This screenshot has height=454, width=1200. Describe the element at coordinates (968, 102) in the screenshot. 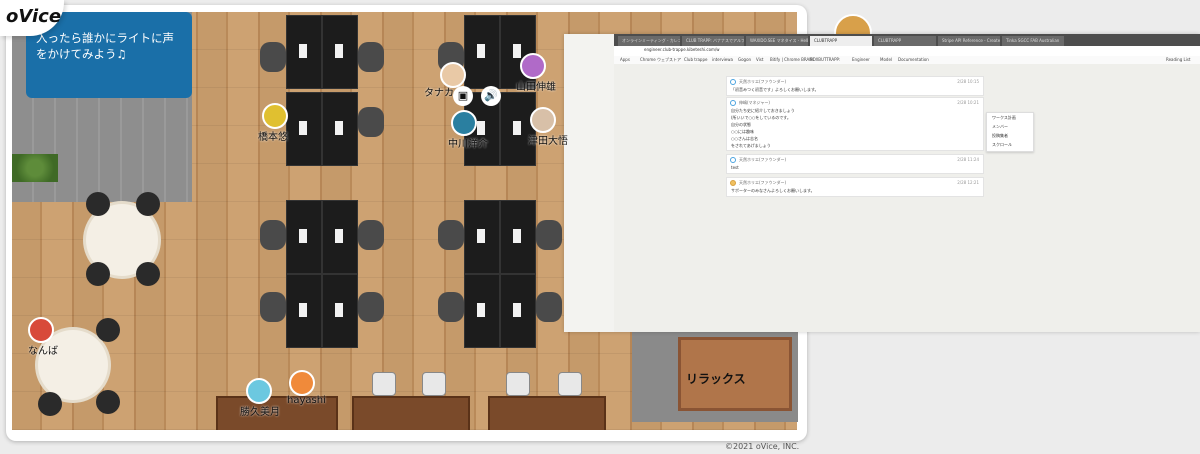

I see `message-time: 2/28 10:21` at that location.